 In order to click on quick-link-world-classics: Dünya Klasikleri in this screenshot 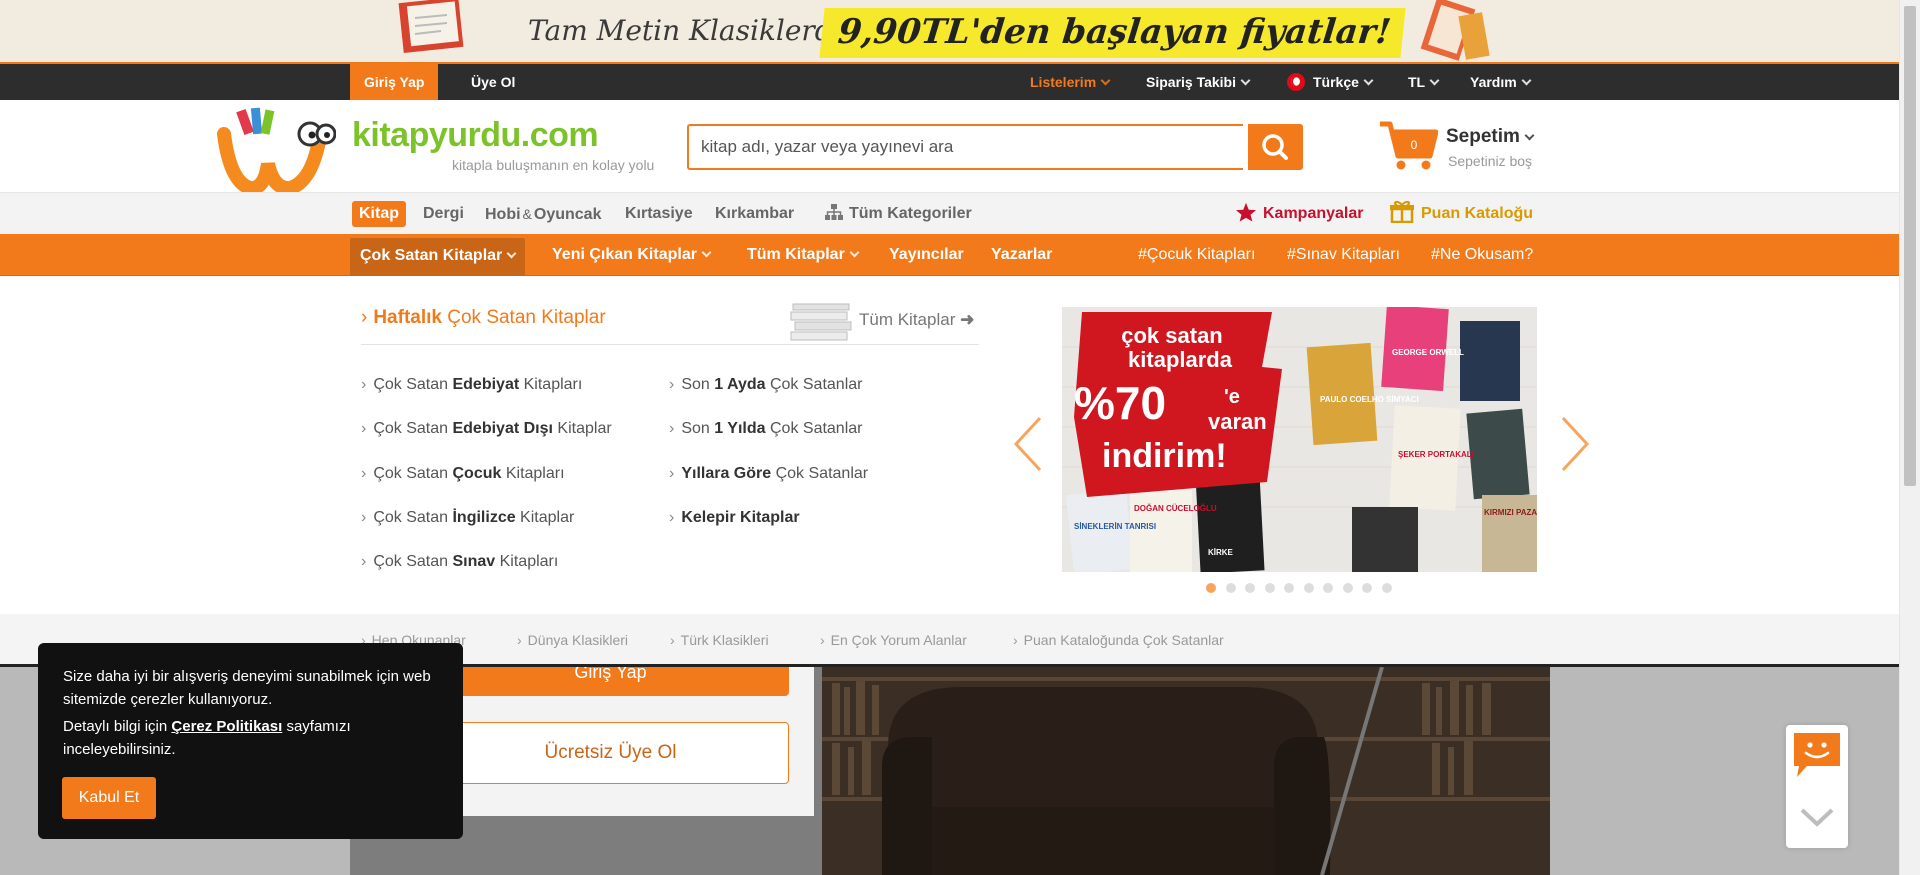, I will do `click(572, 640)`.